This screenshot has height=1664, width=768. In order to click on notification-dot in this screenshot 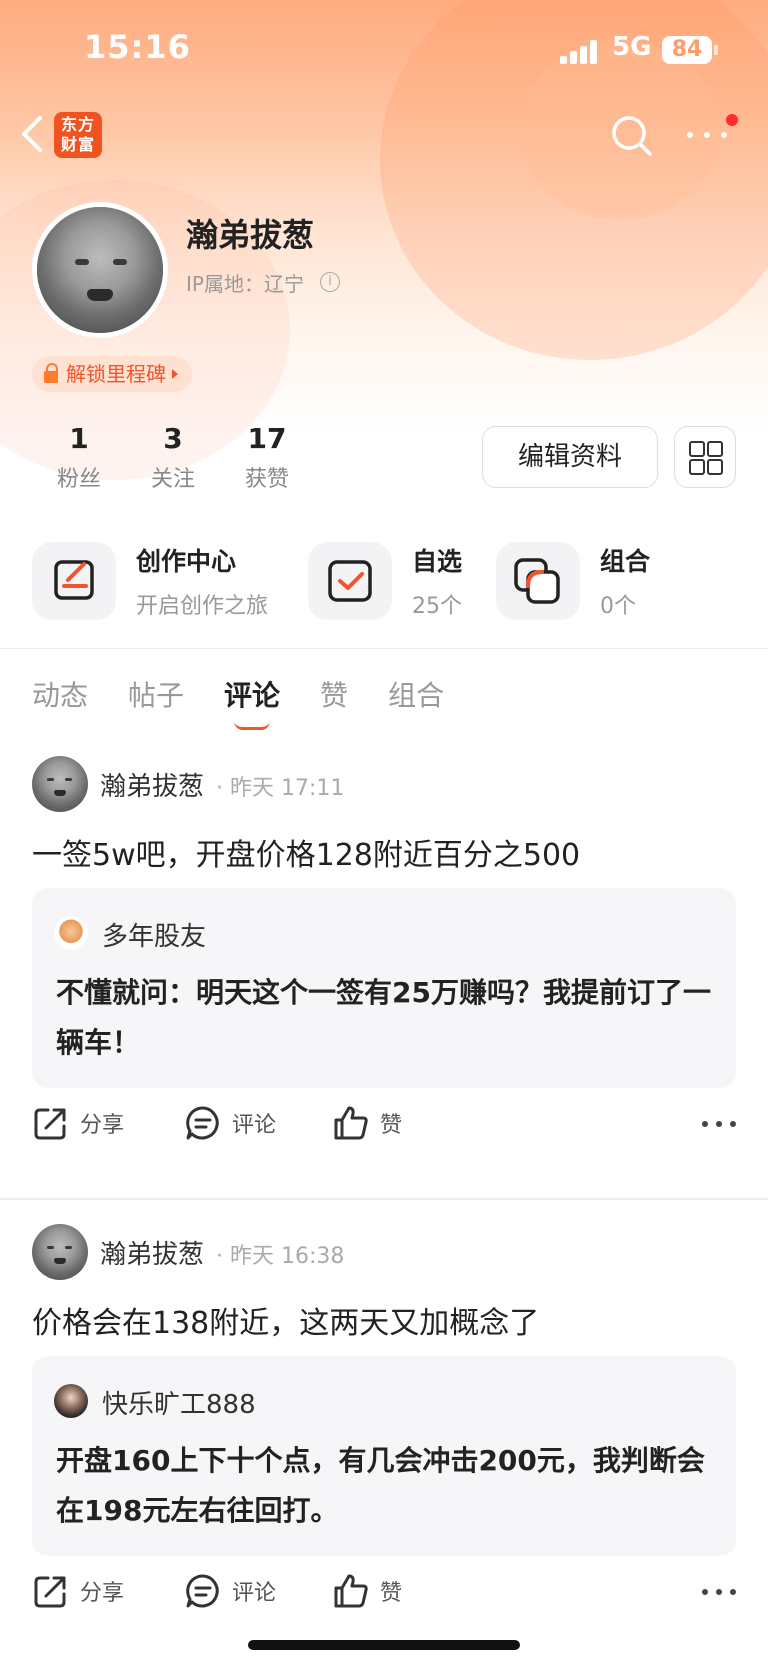, I will do `click(732, 120)`.